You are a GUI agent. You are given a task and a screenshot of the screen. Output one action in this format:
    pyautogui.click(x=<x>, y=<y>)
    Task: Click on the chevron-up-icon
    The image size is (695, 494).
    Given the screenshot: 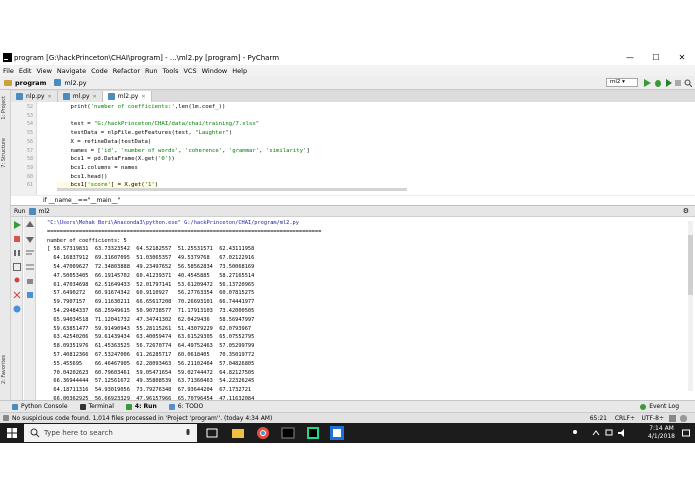 What is the action you would take?
    pyautogui.click(x=596, y=433)
    